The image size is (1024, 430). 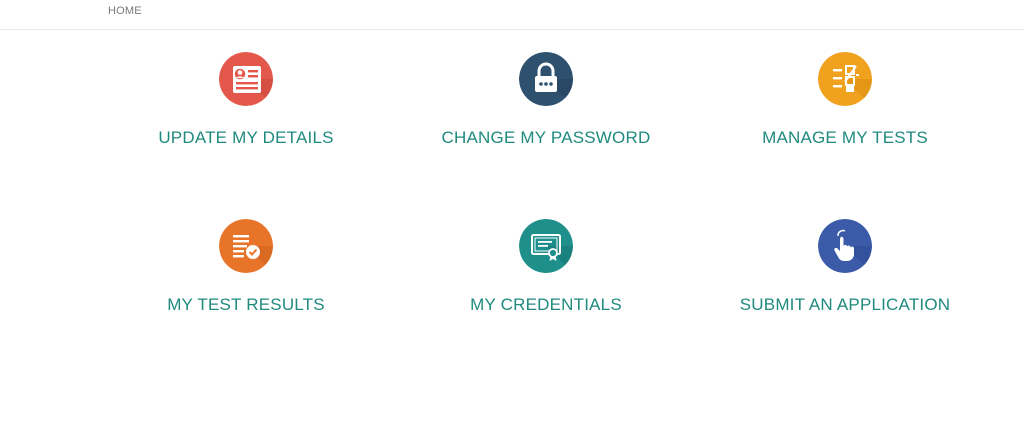 What do you see at coordinates (546, 274) in the screenshot?
I see `my-credentials-tile: MY CREDENTIALS` at bounding box center [546, 274].